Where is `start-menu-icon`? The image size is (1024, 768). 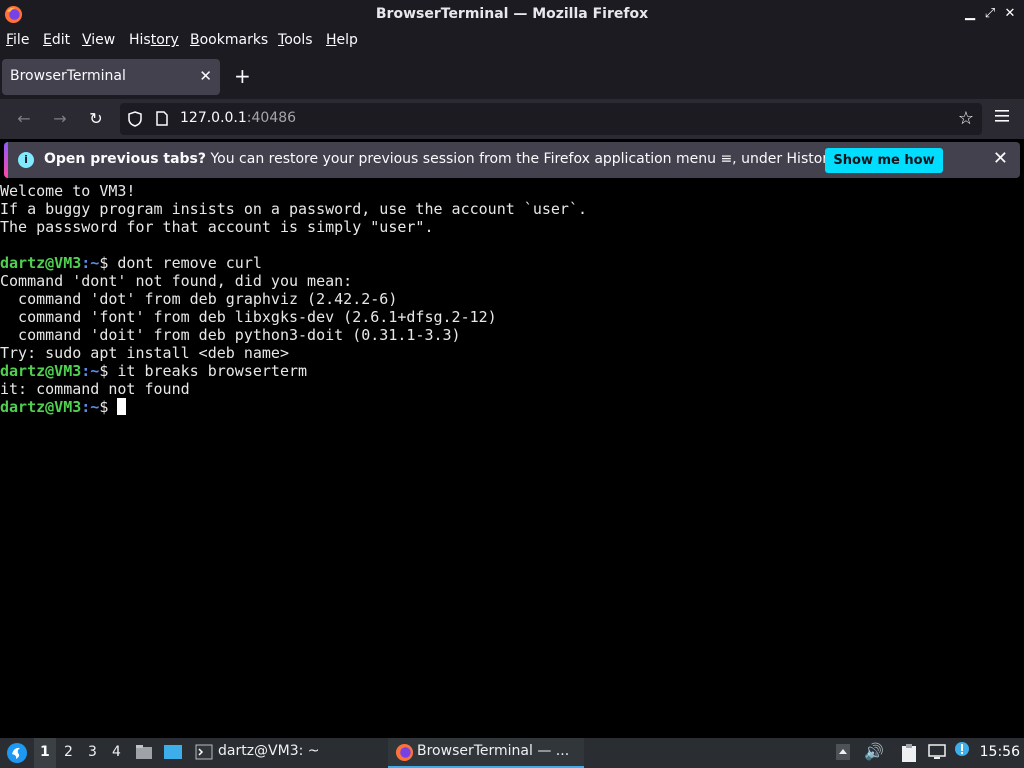
start-menu-icon is located at coordinates (17, 753).